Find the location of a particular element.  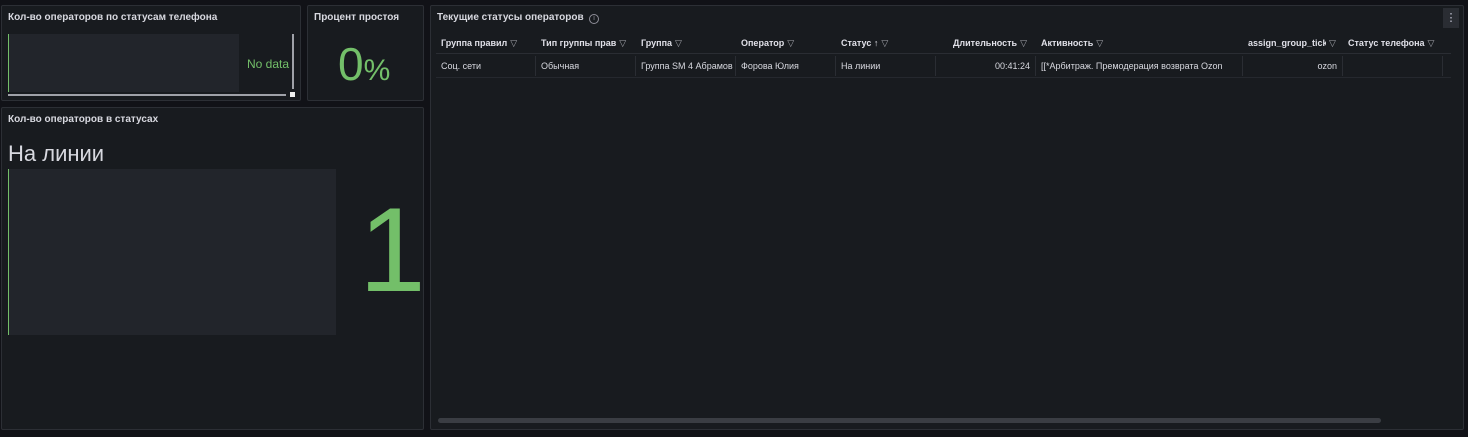

panel-title: Процент простоя is located at coordinates (357, 17).